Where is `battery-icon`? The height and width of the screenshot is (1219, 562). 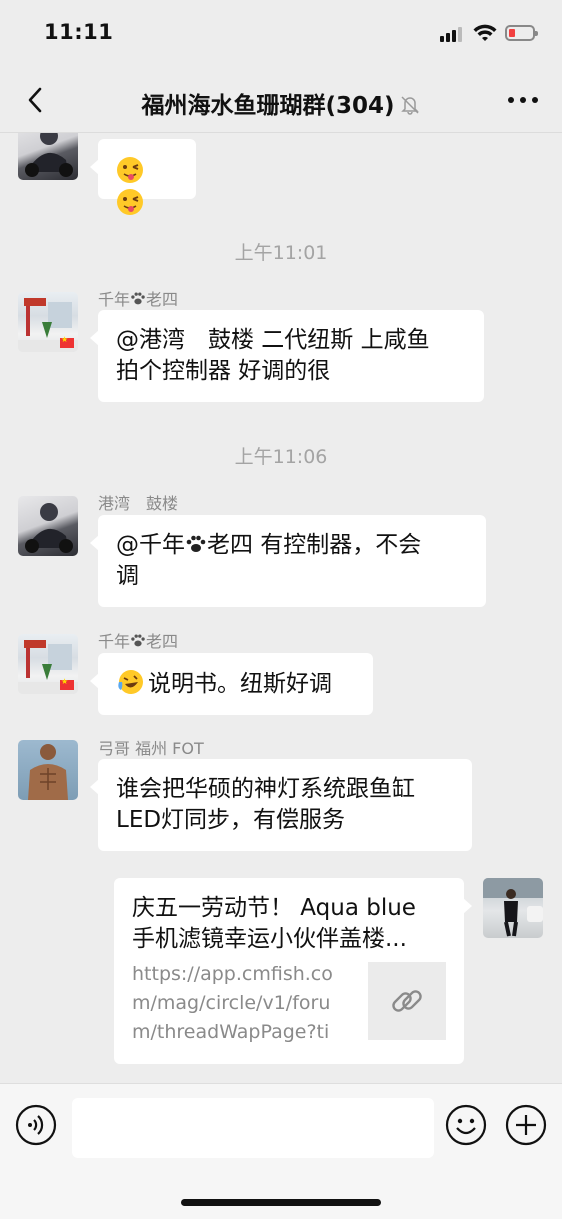 battery-icon is located at coordinates (521, 33).